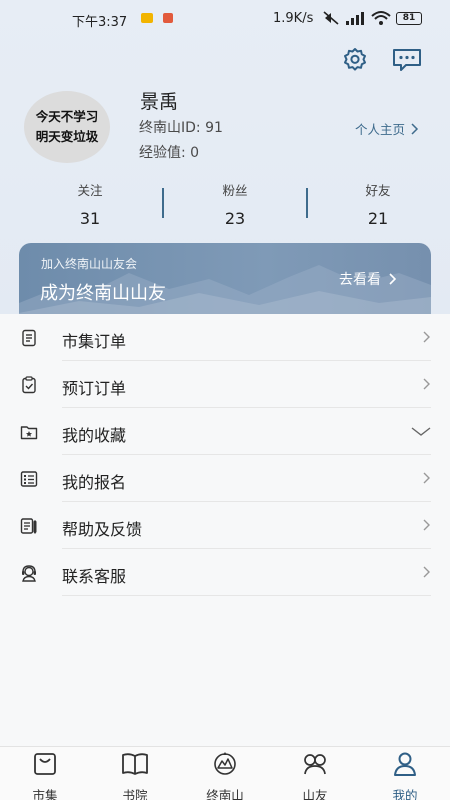 The width and height of the screenshot is (450, 800). I want to click on avatar-text-line1: 今天不学习, so click(67, 116).